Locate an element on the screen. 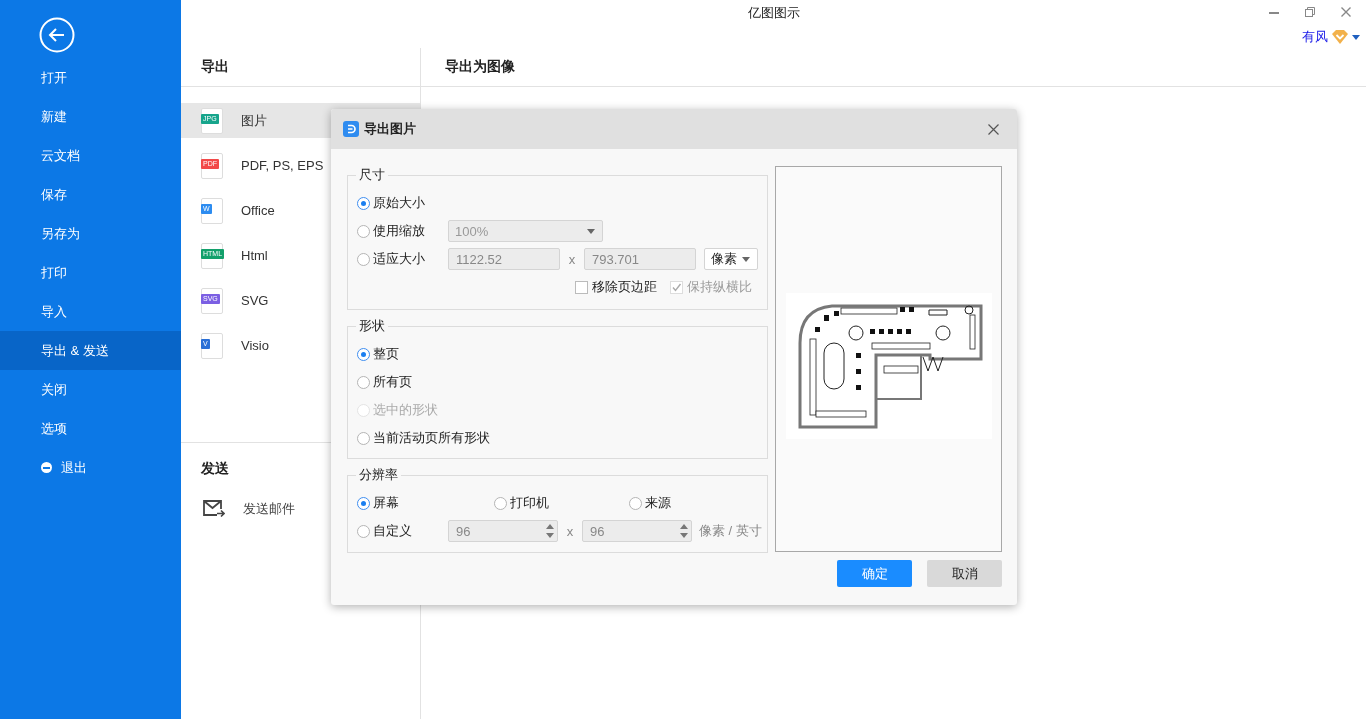 The height and width of the screenshot is (719, 1366). sidebar-item: 另存为 is located at coordinates (90, 233).